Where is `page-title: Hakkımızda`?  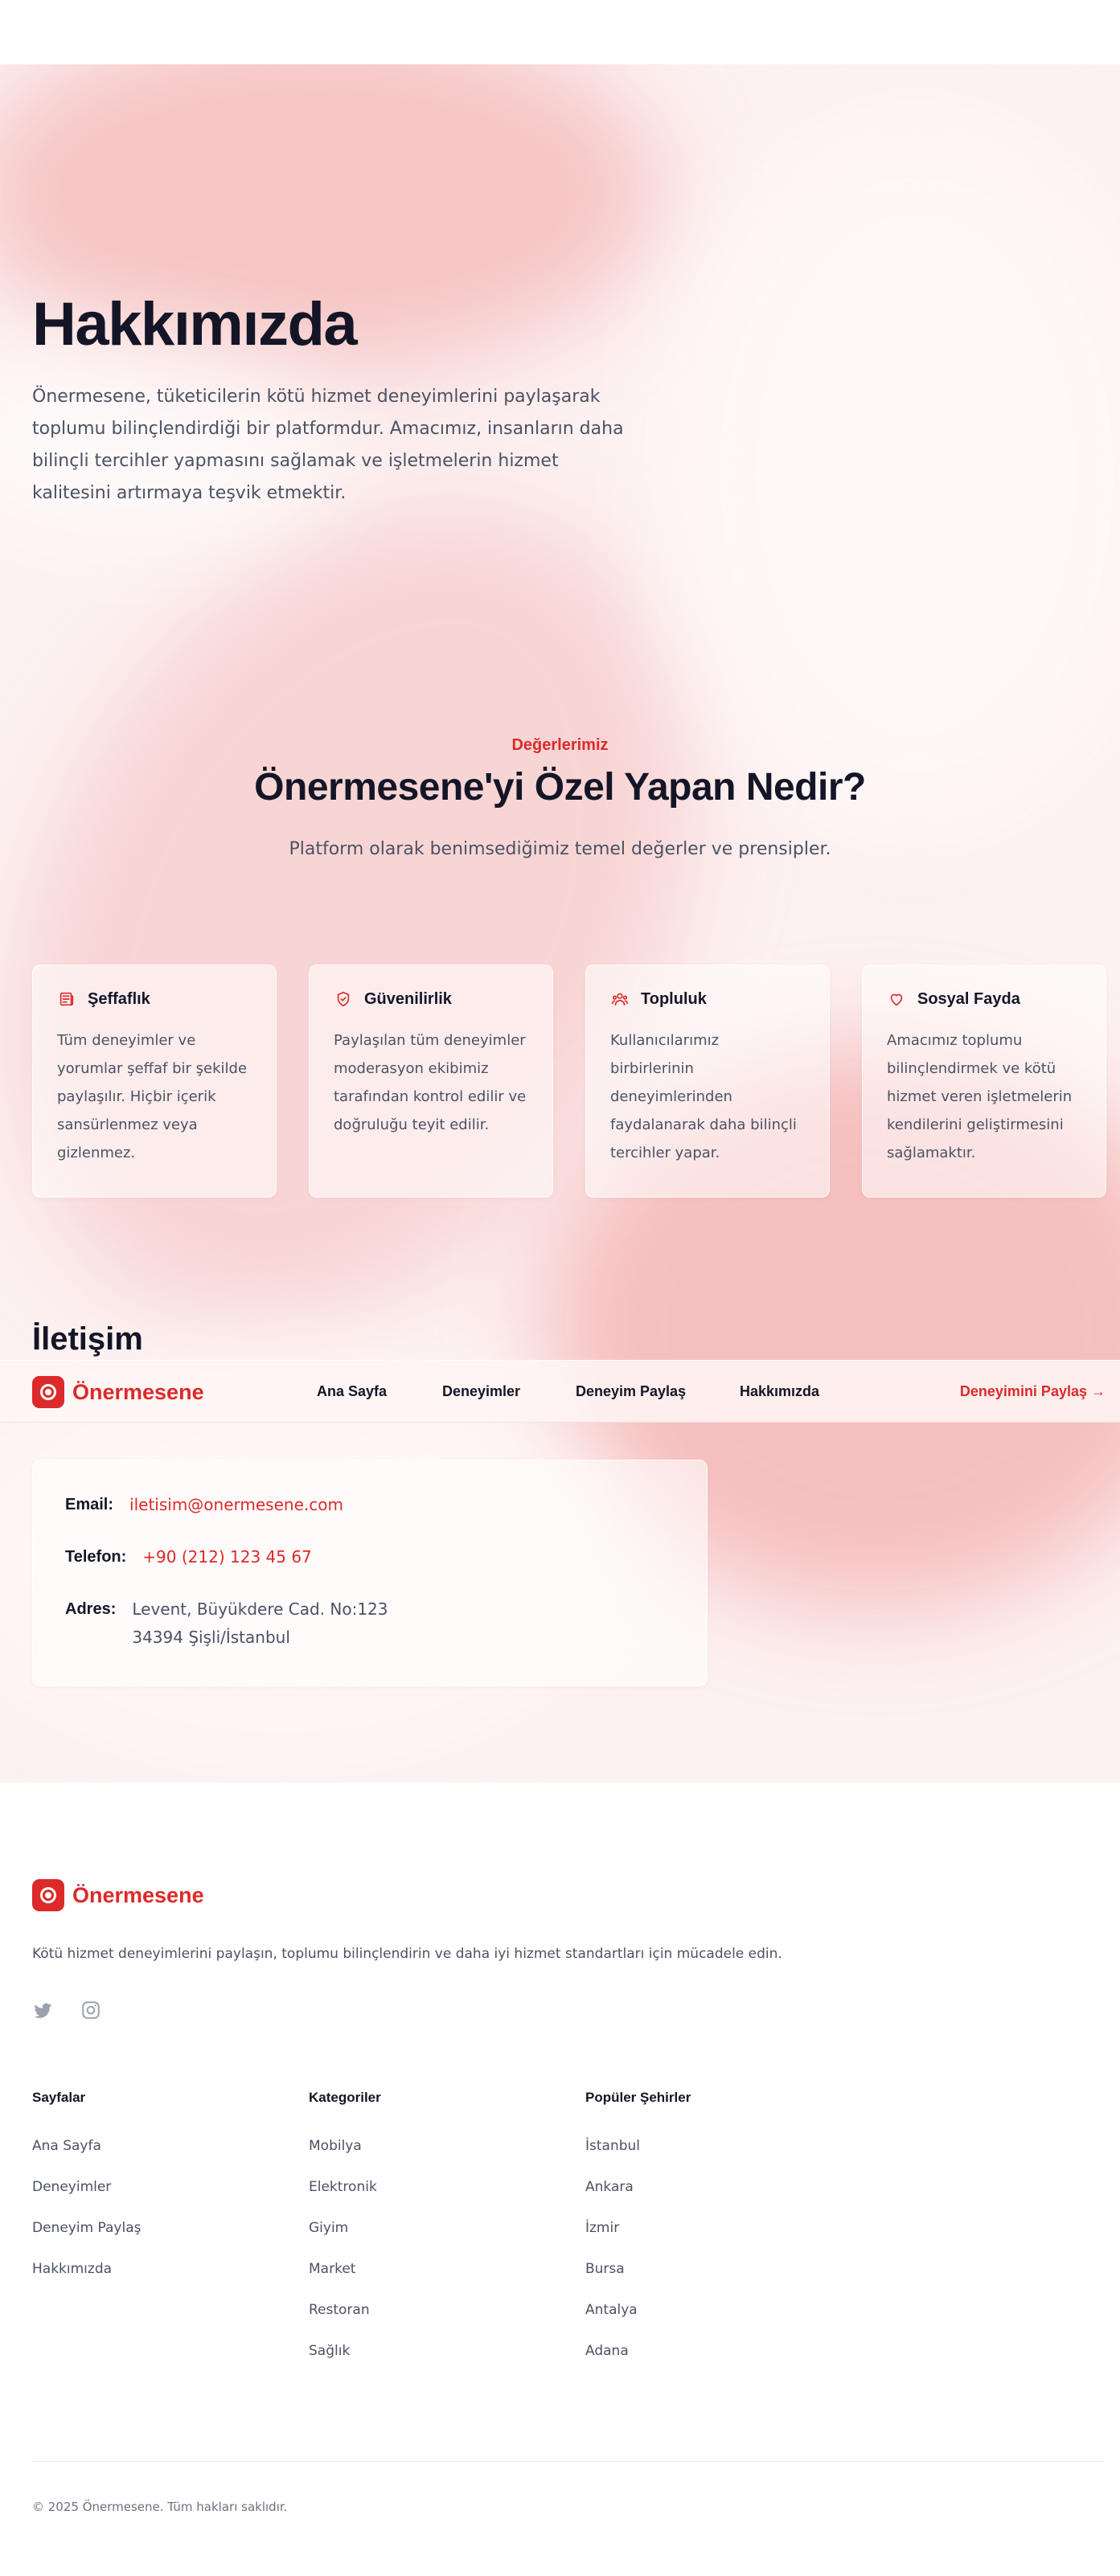 page-title: Hakkımızda is located at coordinates (195, 324).